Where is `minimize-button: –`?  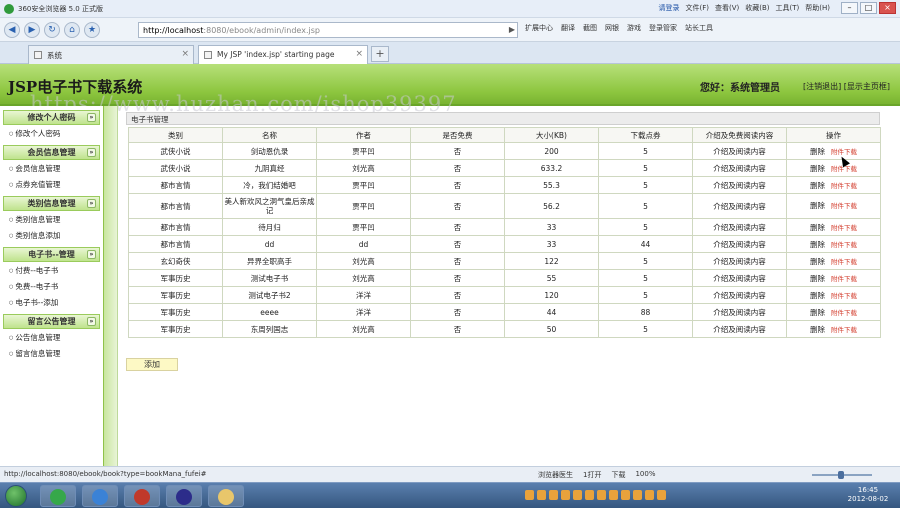
minimize-button: – is located at coordinates (849, 8).